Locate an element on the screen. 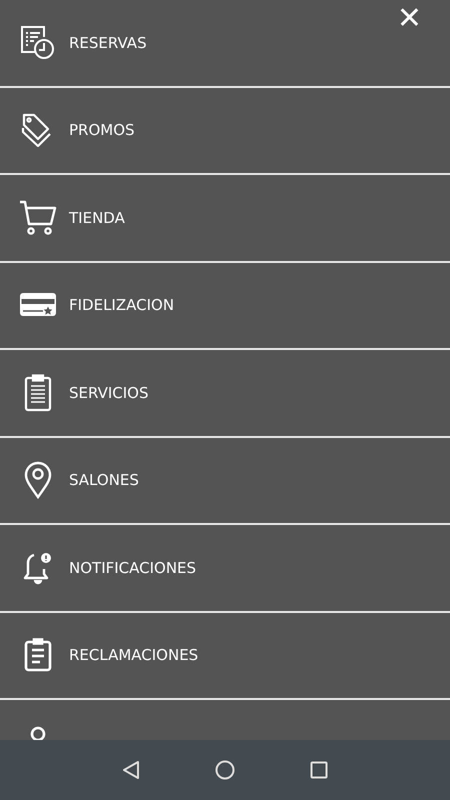  close-button: ✕ is located at coordinates (409, 19).